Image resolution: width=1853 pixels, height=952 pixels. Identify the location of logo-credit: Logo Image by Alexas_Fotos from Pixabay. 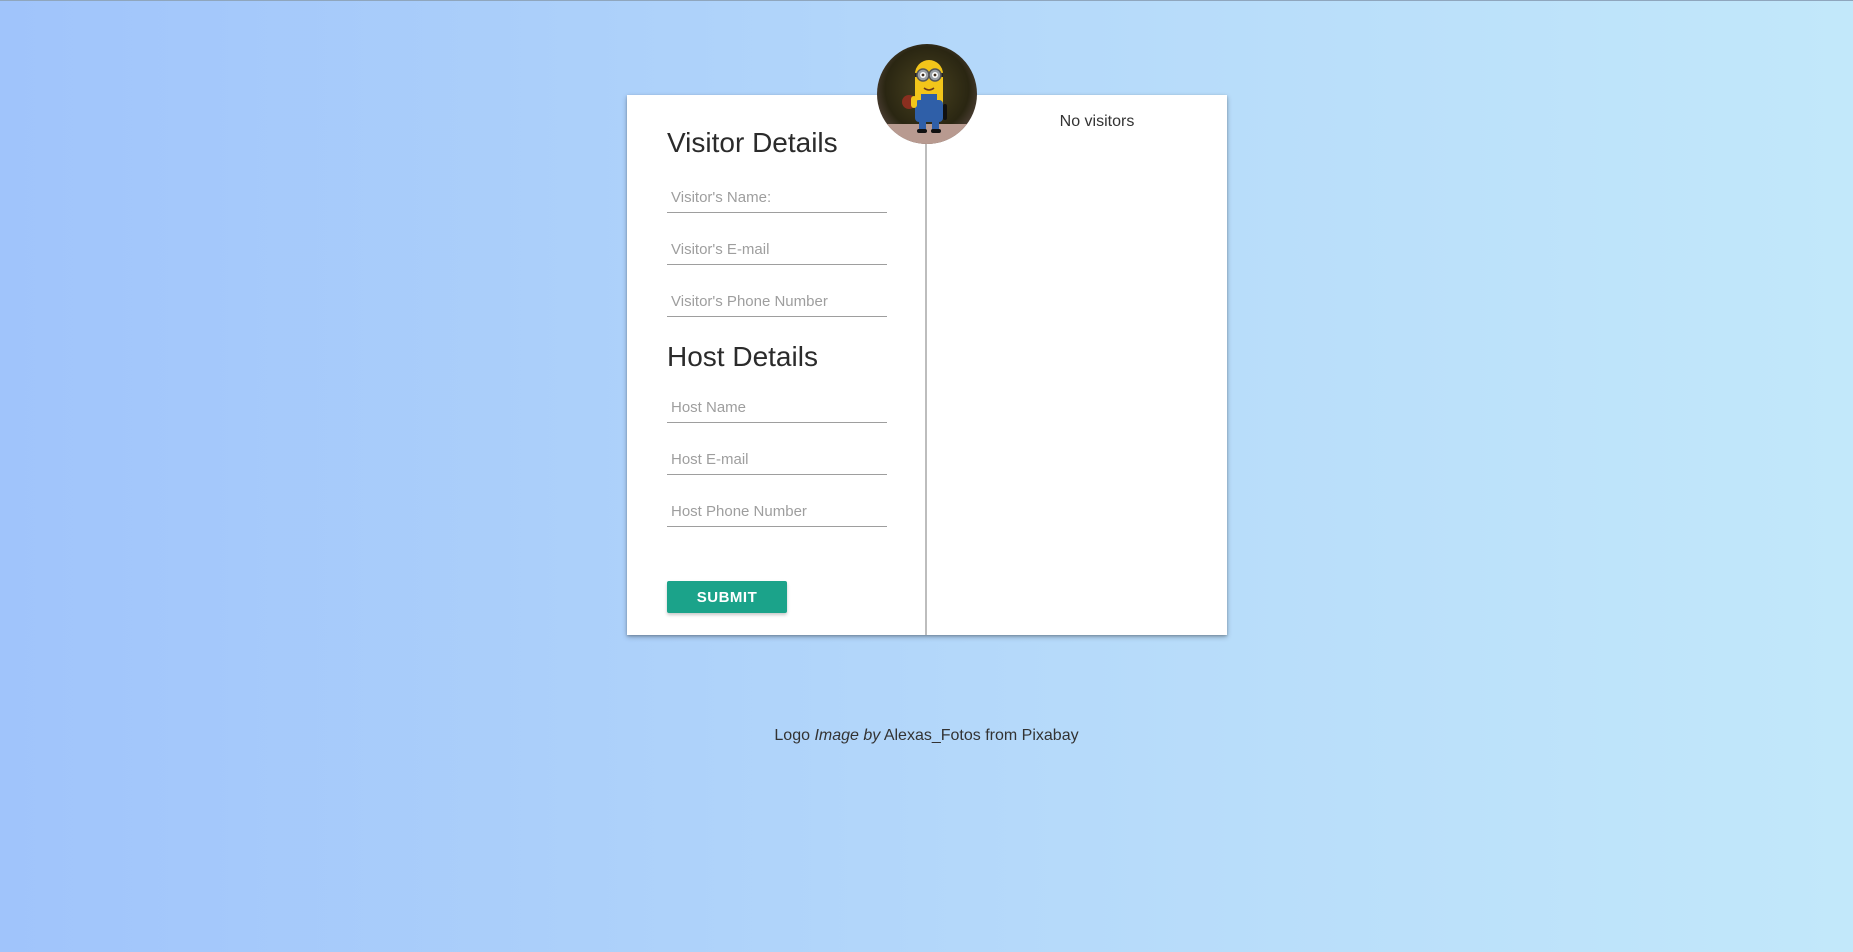
(926, 736).